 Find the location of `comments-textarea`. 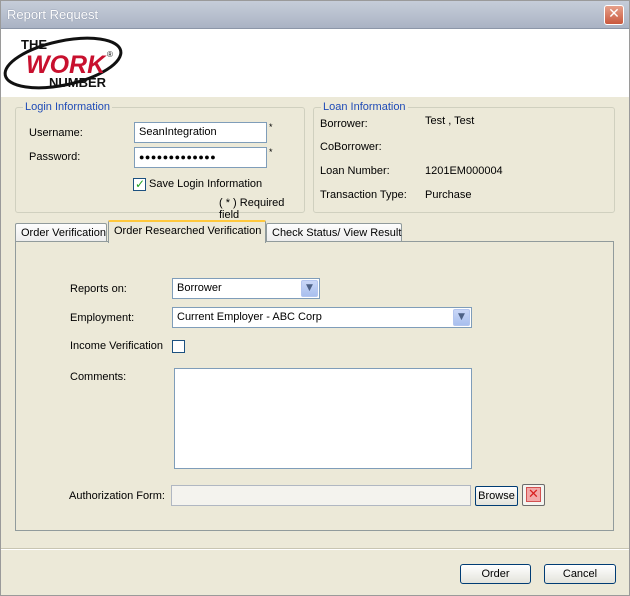

comments-textarea is located at coordinates (323, 418).